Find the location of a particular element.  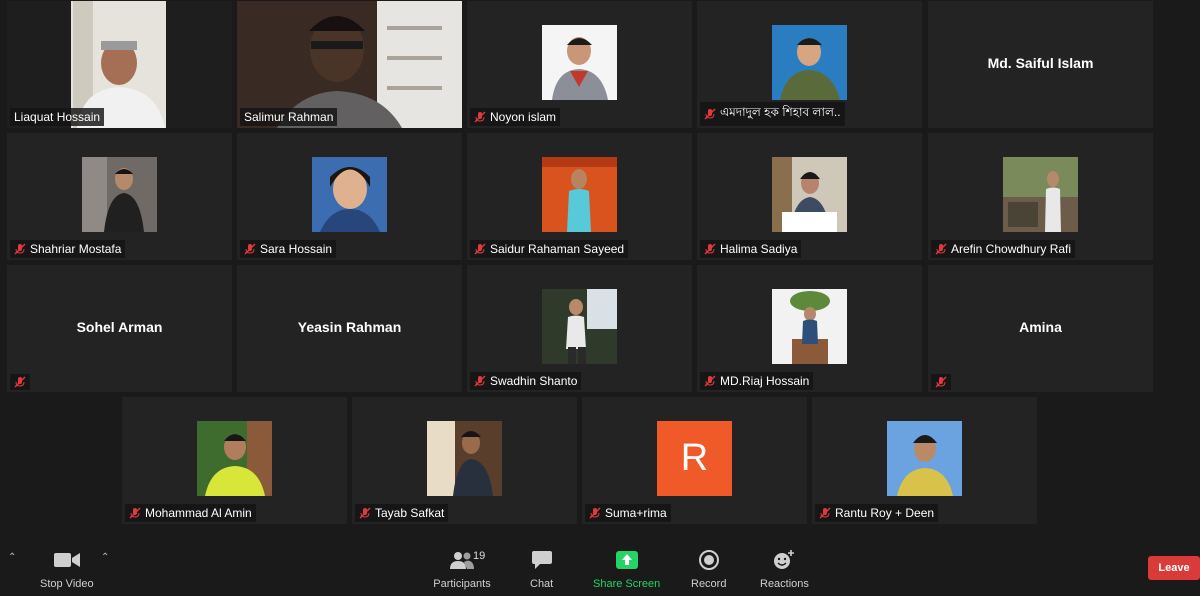

name-label: Rantu Roy + Deen is located at coordinates (877, 513).